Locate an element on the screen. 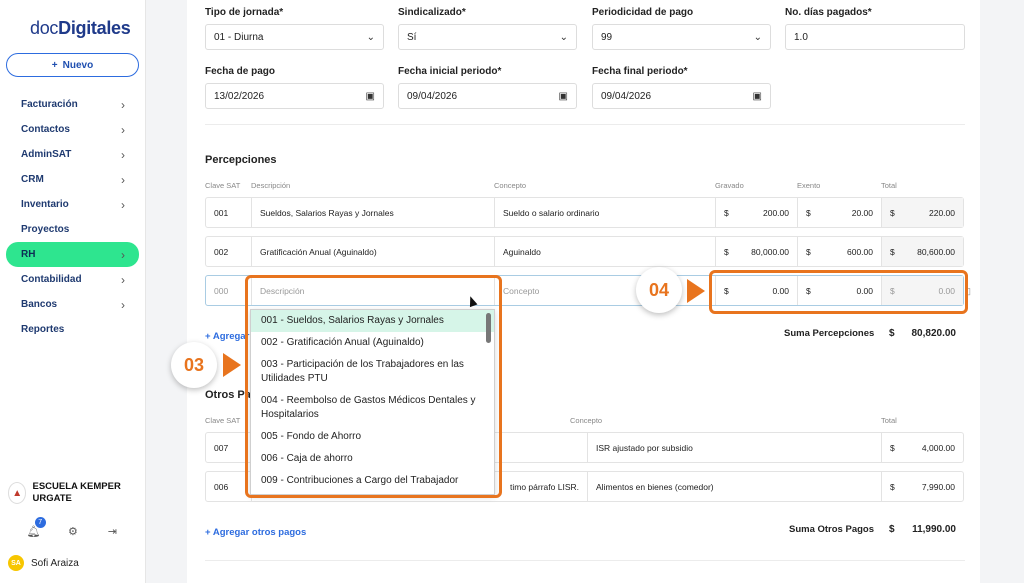  fecha-inicial-value: 09/04/2026 is located at coordinates (432, 96).